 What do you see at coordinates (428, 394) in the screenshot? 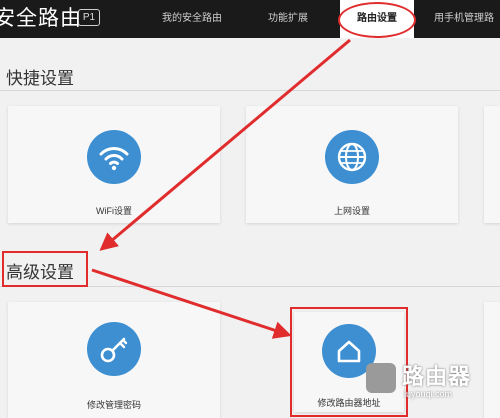
I see `watermark-url: luyouqi.com` at bounding box center [428, 394].